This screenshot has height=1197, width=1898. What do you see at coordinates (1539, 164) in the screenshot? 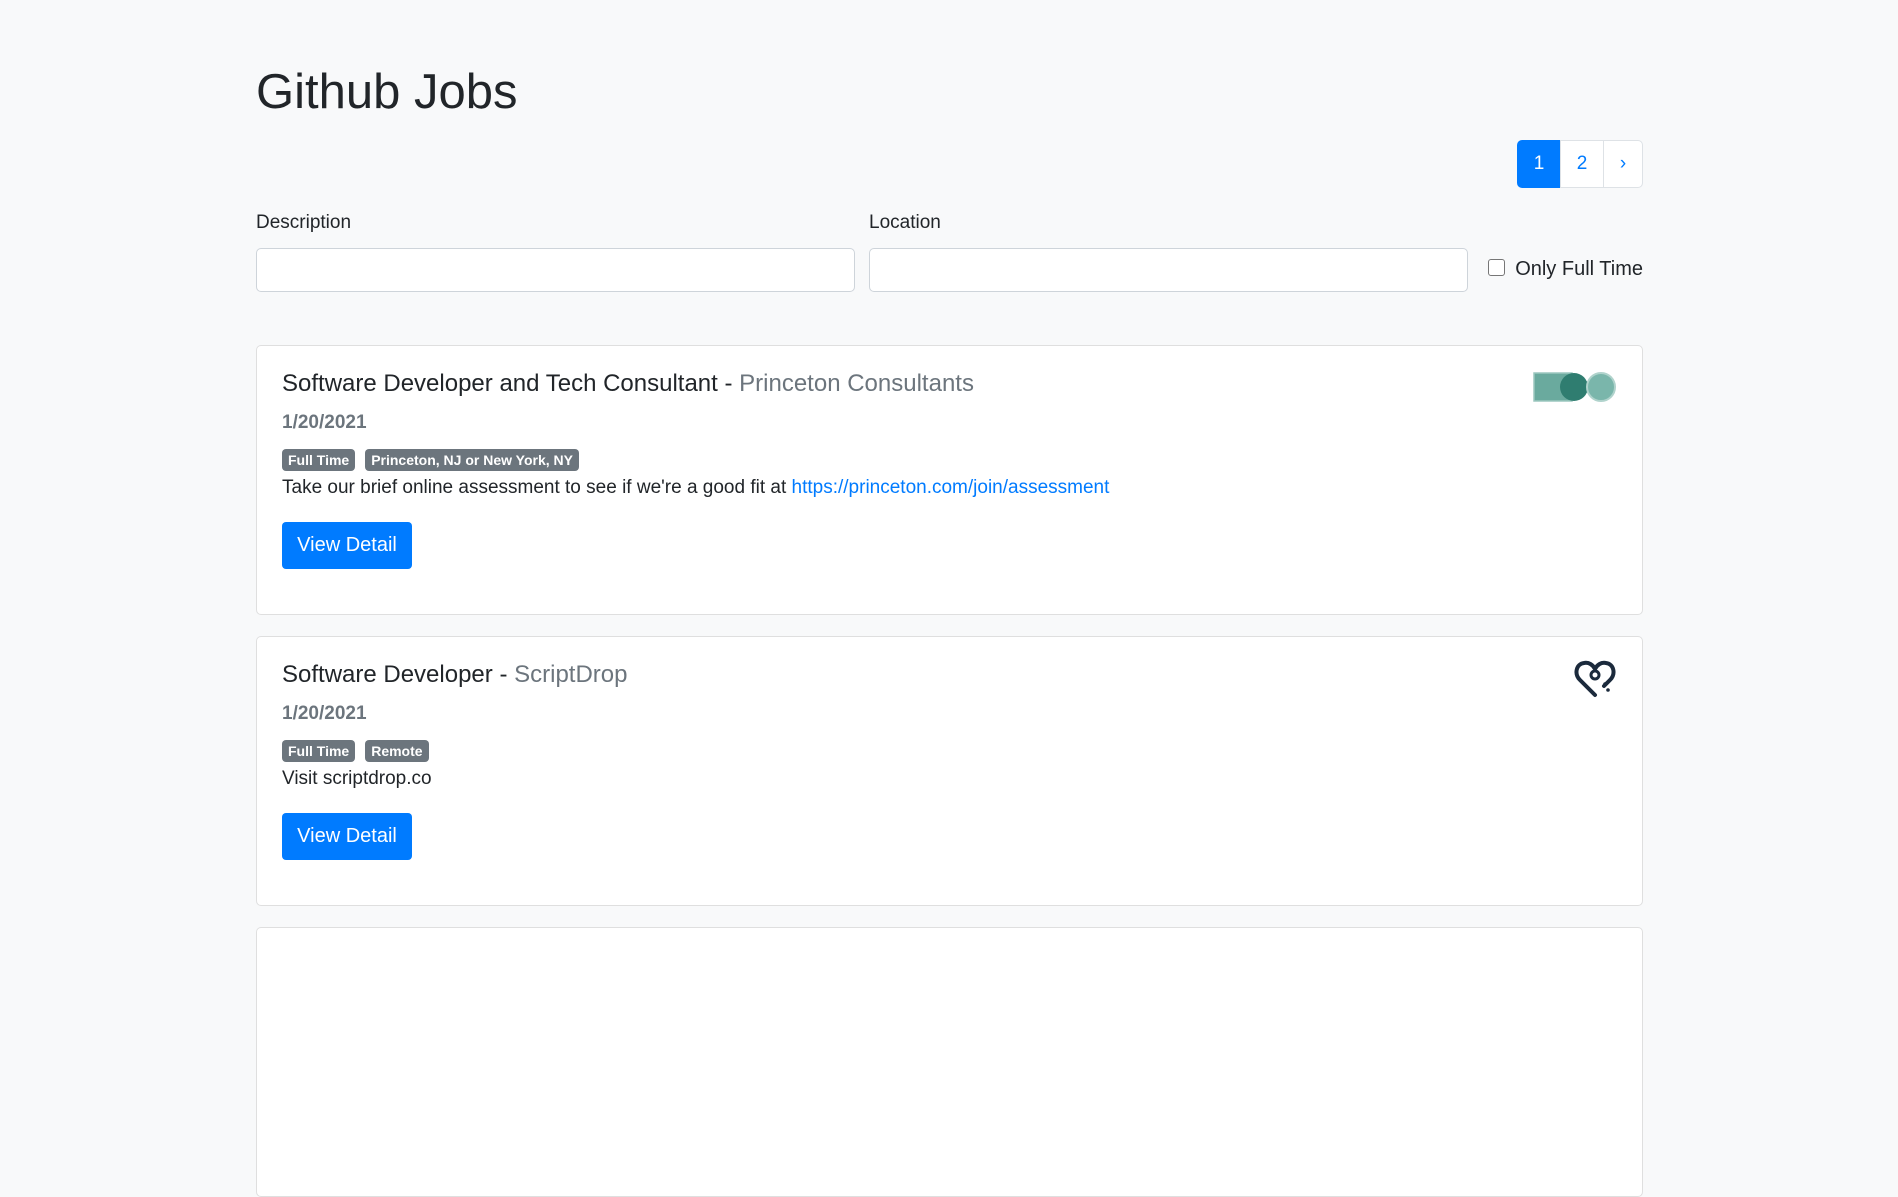
I see `page-1-button: 1` at bounding box center [1539, 164].